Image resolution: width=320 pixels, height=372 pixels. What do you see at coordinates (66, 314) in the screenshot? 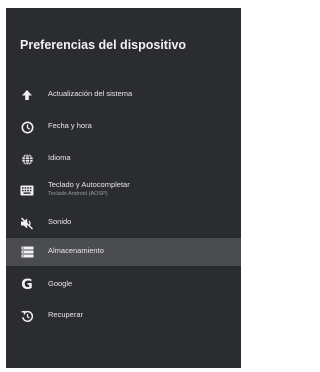
I see `menu-item-label: Recuperar` at bounding box center [66, 314].